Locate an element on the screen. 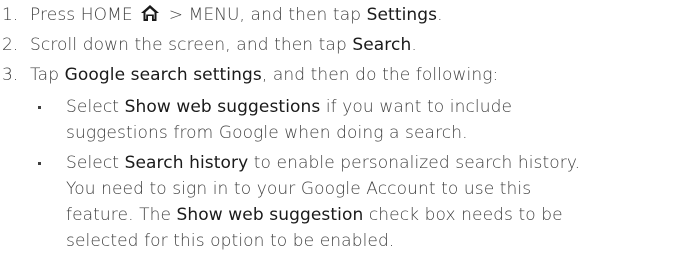 Image resolution: width=690 pixels, height=259 pixels. ui-term-settings: Settings is located at coordinates (402, 15).